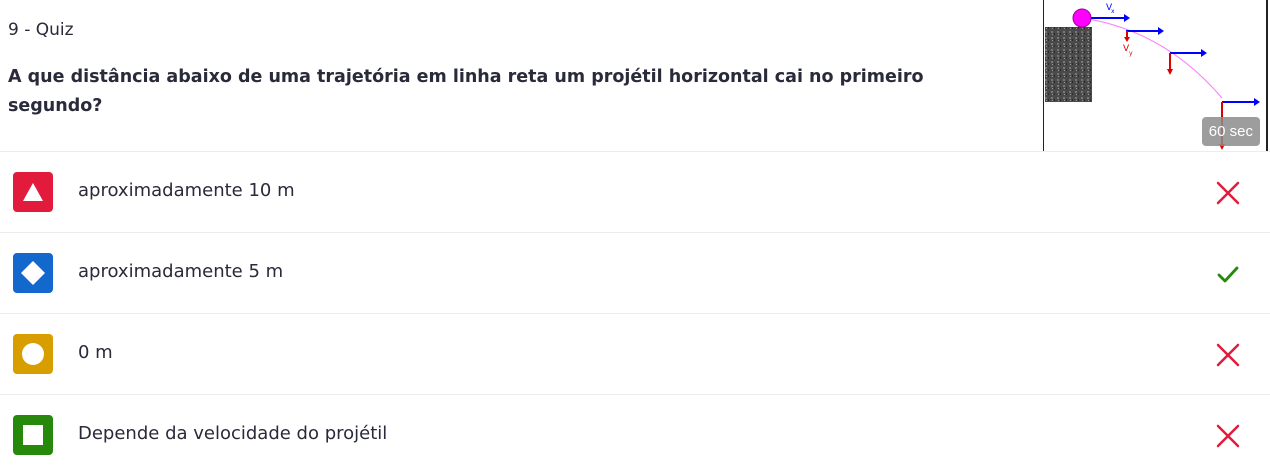 The image size is (1270, 472). Describe the element at coordinates (1068, 64) in the screenshot. I see `cliff` at that location.